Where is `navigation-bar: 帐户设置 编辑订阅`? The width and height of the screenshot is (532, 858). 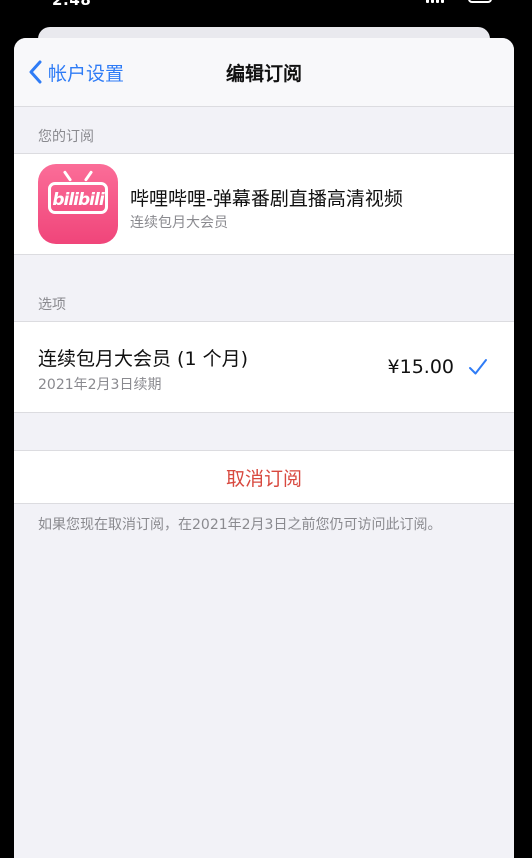
navigation-bar: 帐户设置 编辑订阅 is located at coordinates (264, 72).